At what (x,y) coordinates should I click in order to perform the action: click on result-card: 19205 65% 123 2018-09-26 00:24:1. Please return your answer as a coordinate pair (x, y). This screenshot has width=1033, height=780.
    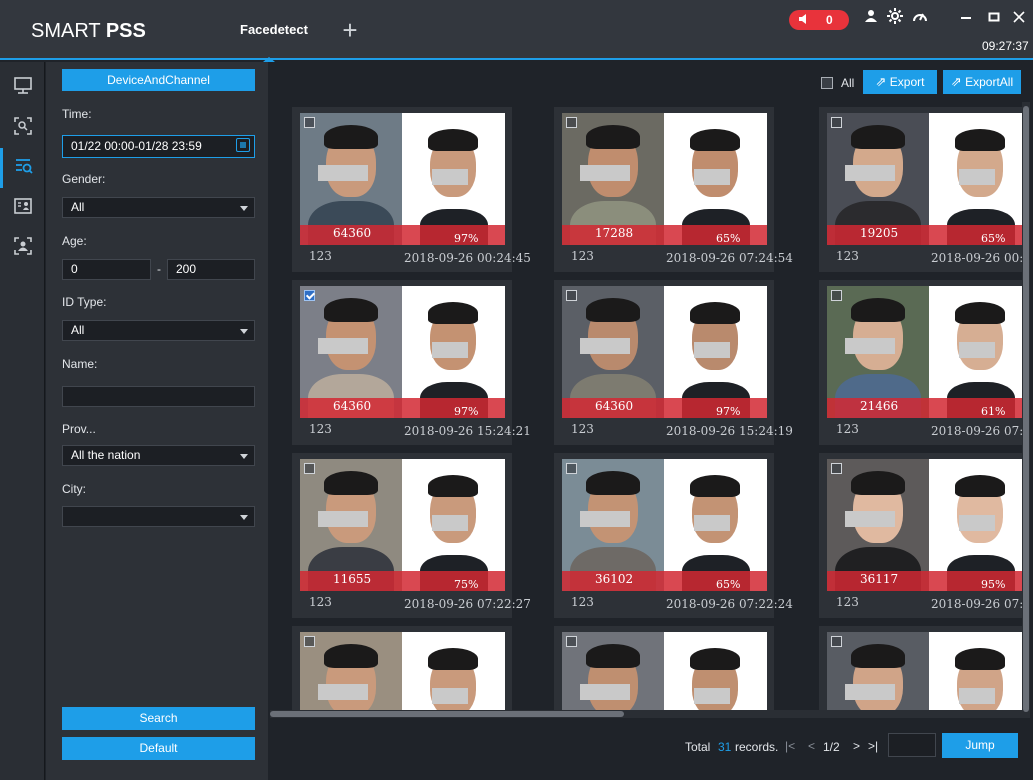
    Looking at the image, I should click on (920, 189).